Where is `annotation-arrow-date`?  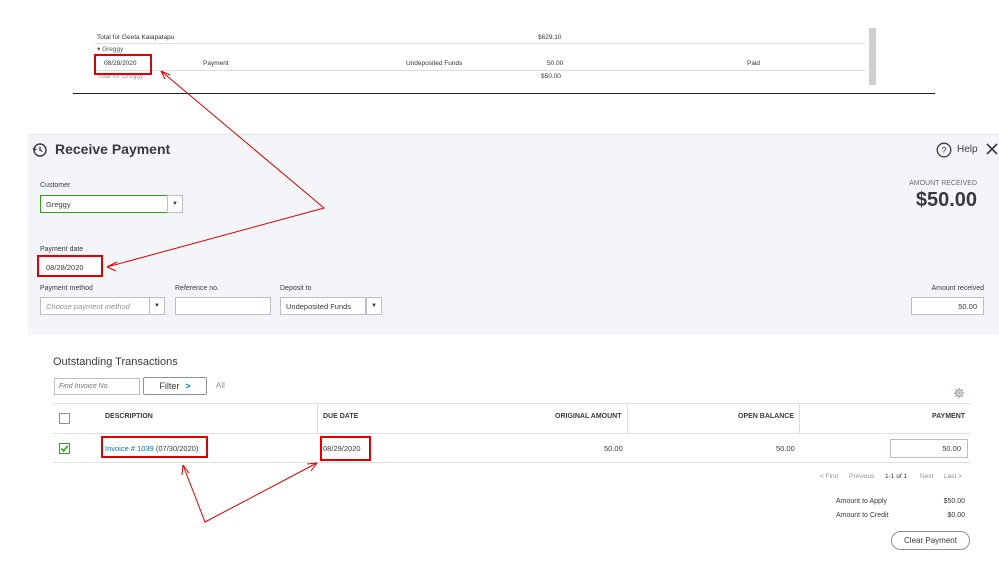 annotation-arrow-date is located at coordinates (216, 169).